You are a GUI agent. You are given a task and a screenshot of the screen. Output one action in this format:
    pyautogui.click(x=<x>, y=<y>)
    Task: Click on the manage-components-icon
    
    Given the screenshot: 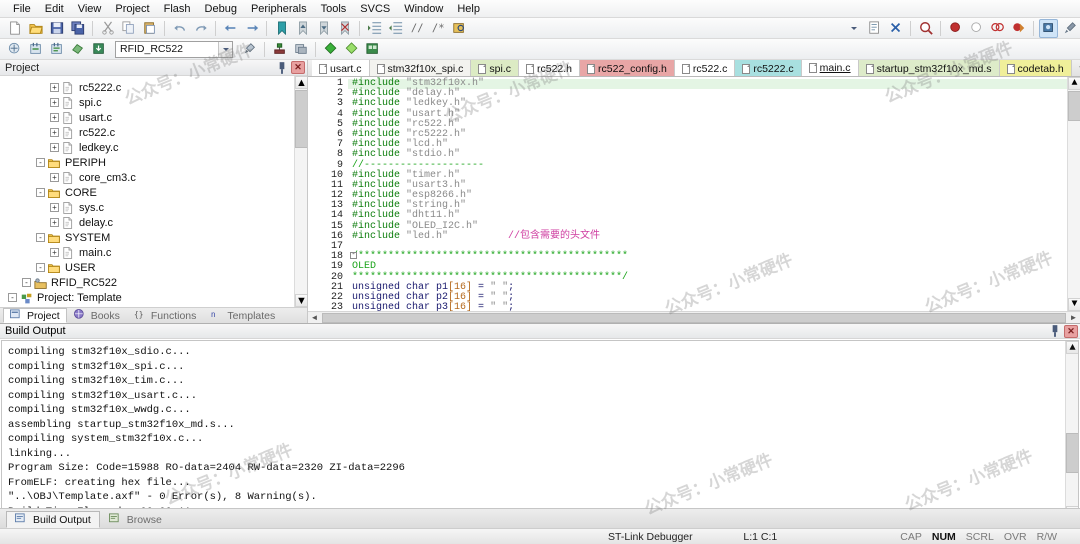 What is the action you would take?
    pyautogui.click(x=279, y=49)
    